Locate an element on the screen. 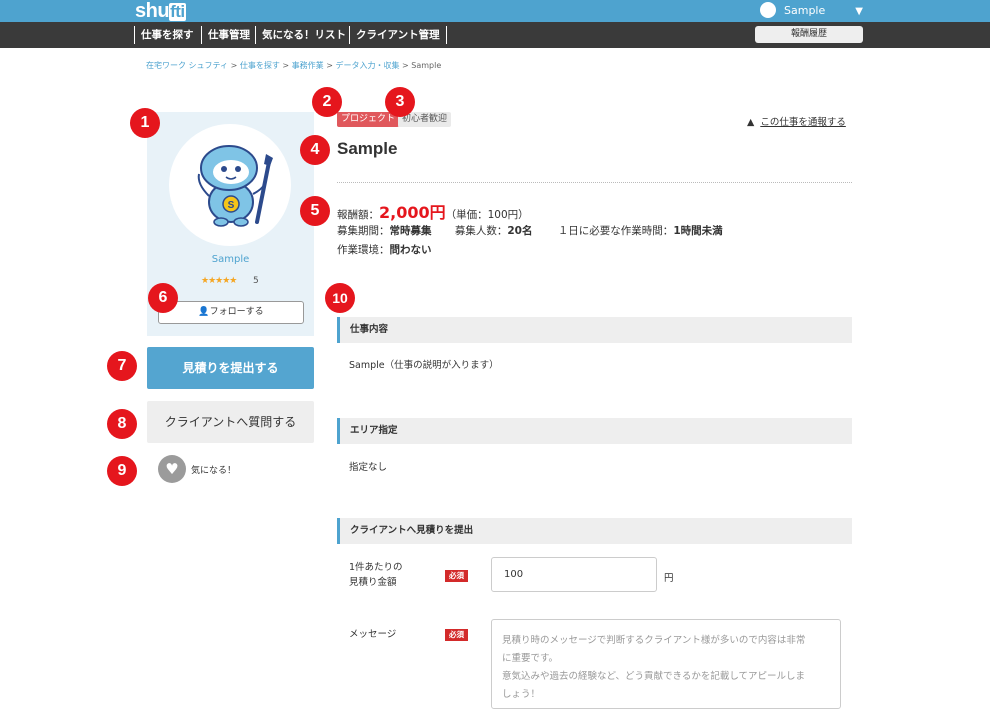 The width and height of the screenshot is (990, 709). user-plus-icon: 👤 is located at coordinates (204, 312).